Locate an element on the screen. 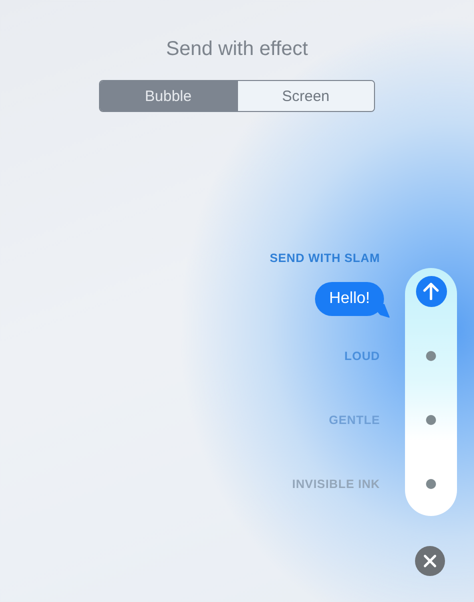  arrow-up-icon is located at coordinates (431, 291).